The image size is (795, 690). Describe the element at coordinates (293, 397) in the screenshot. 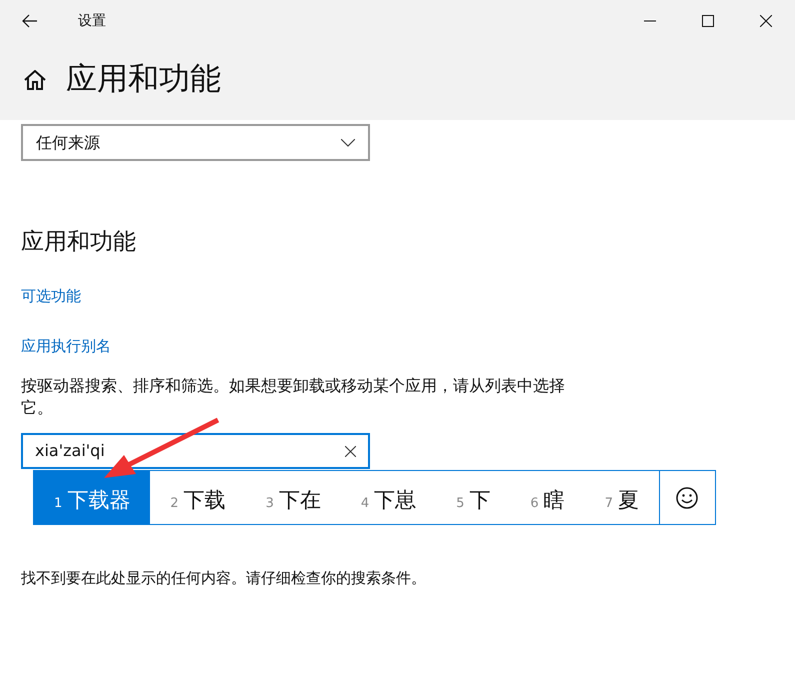

I see `description-text: 按驱动器搜索、排序和筛选。如果想要卸载或移动某个应用，请从列表中选择它。` at that location.